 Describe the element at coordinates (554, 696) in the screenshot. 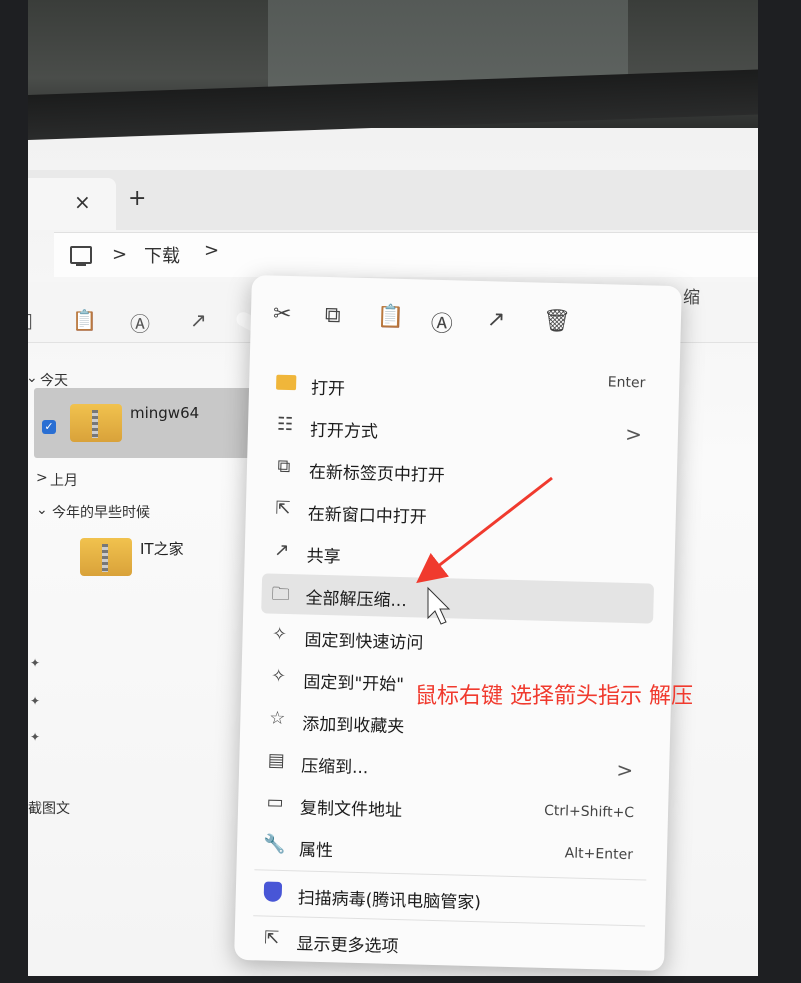

I see `annotation-caption: 鼠标右键 选择箭头指示 解压` at that location.